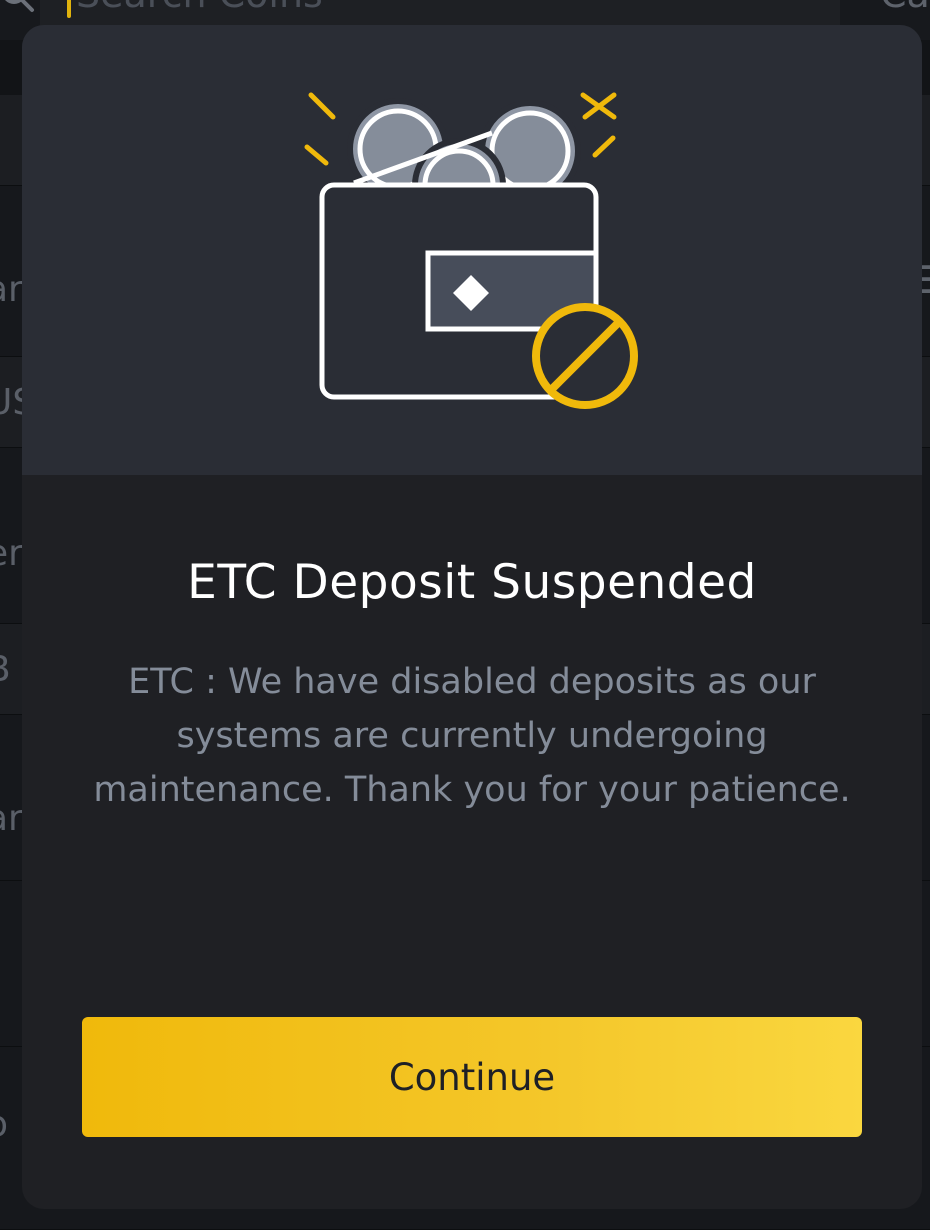 Image resolution: width=930 pixels, height=1230 pixels. Describe the element at coordinates (4, 1125) in the screenshot. I see `list-item-label: o` at that location.